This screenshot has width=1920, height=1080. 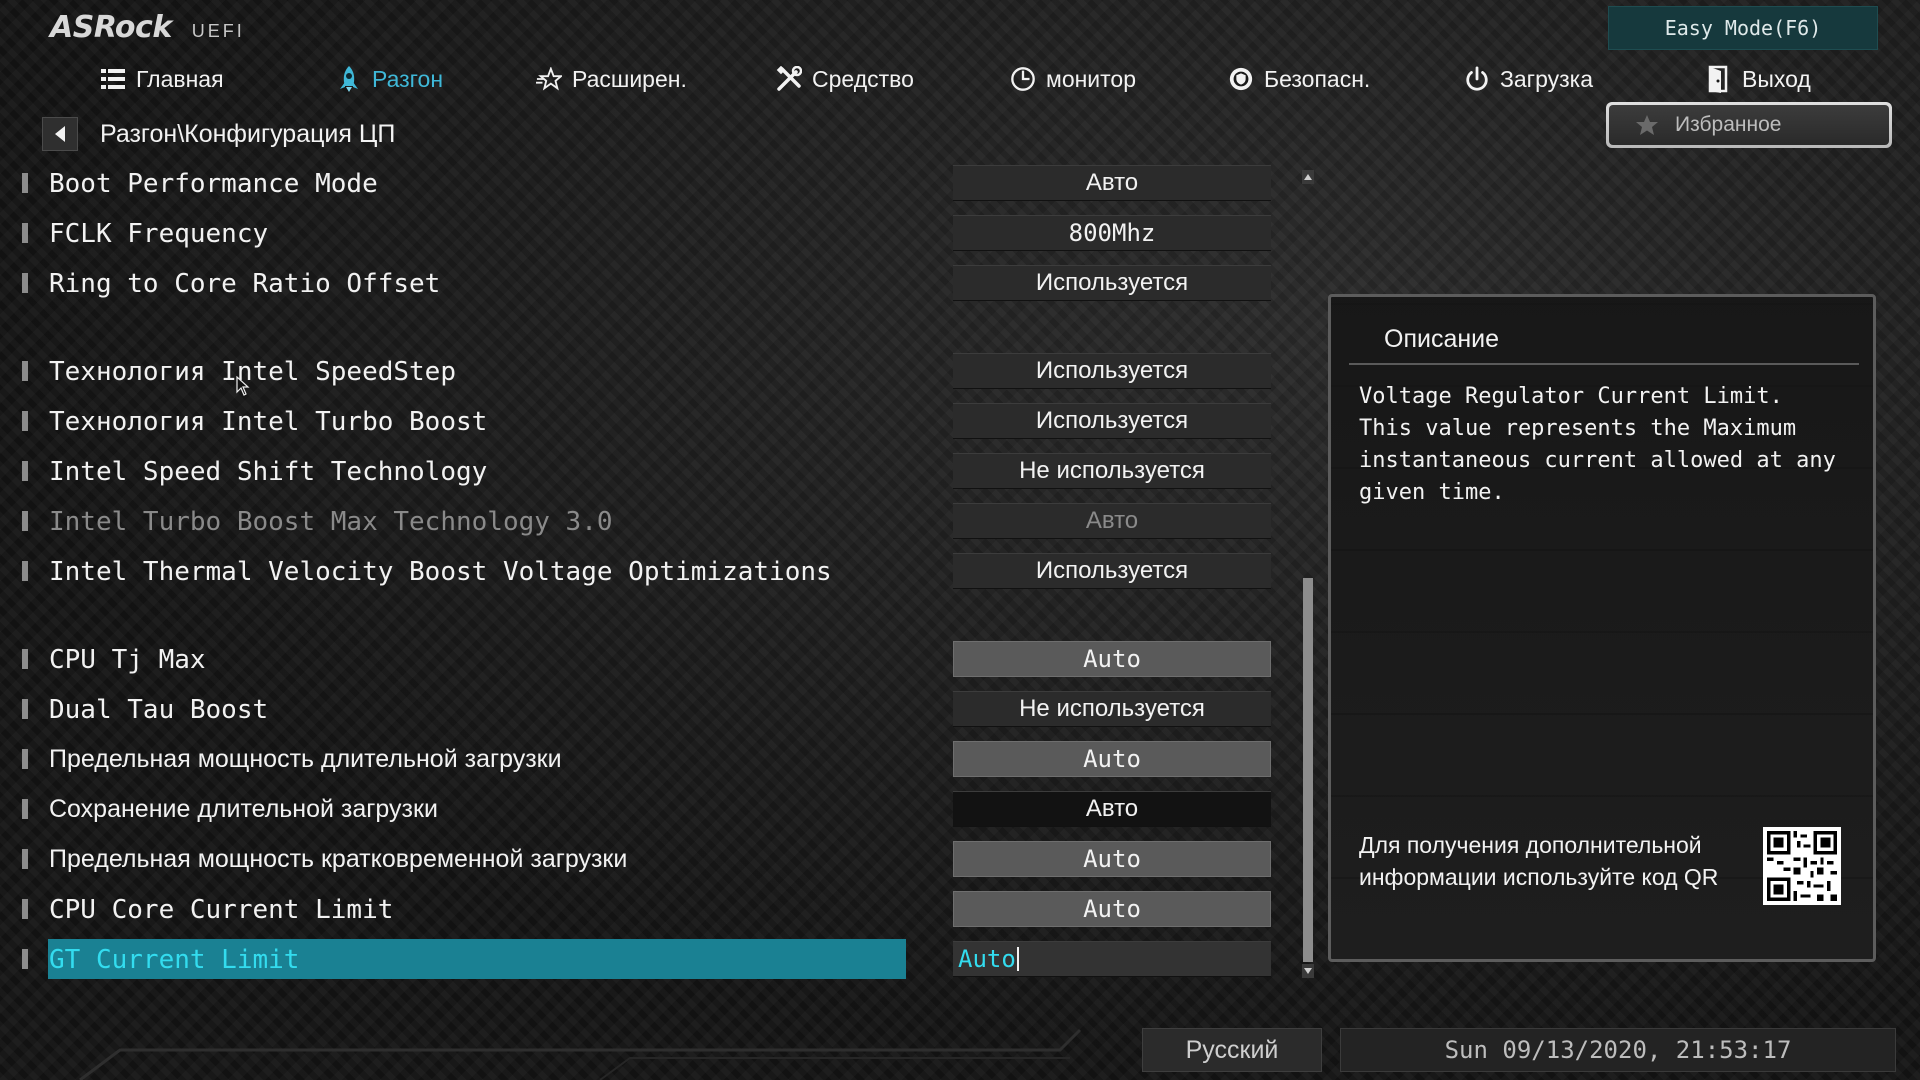 I want to click on setting-label: Предельная мощность длительной загрузки, so click(x=305, y=759).